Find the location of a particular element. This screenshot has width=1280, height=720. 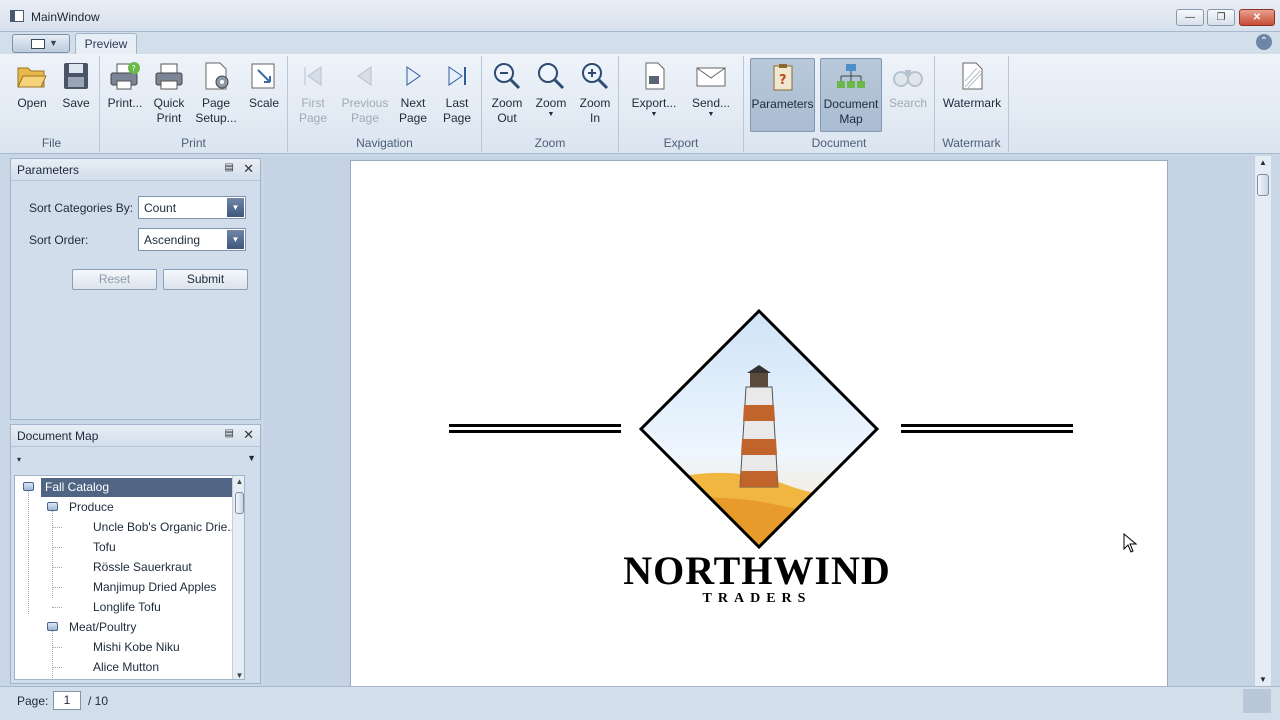

save-button: Save is located at coordinates (76, 95).